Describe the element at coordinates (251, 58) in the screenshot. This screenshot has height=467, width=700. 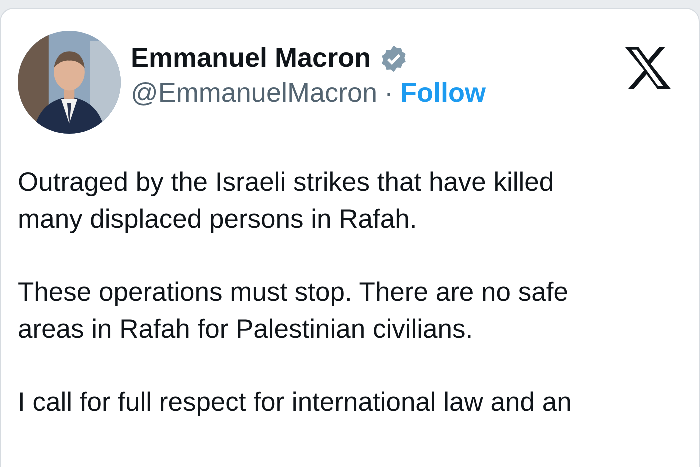
I see `author-name: Emmanuel Macron` at that location.